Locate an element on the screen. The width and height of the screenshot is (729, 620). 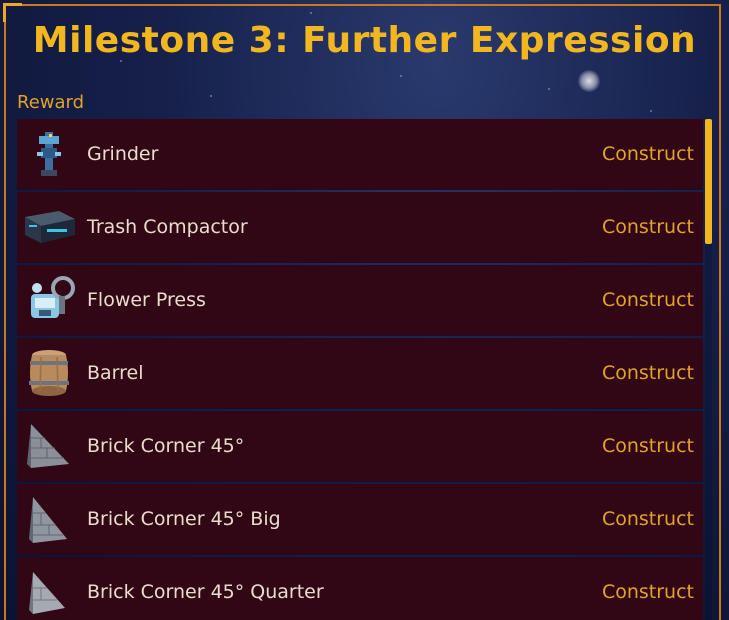
item-name: Flower Press is located at coordinates (146, 300).